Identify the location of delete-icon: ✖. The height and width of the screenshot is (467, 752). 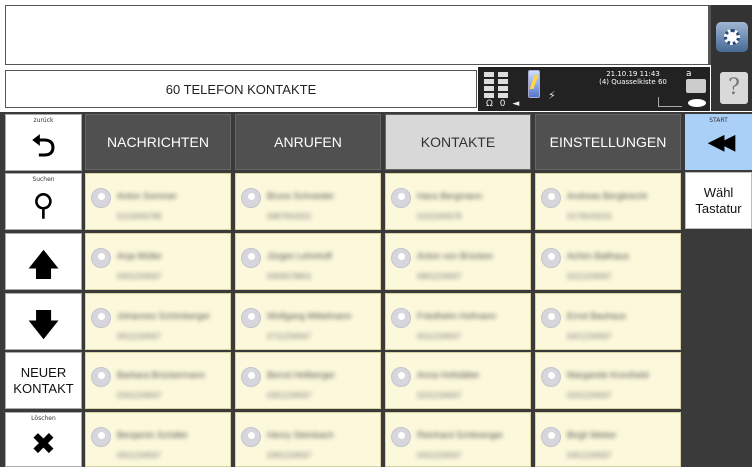
(43, 444).